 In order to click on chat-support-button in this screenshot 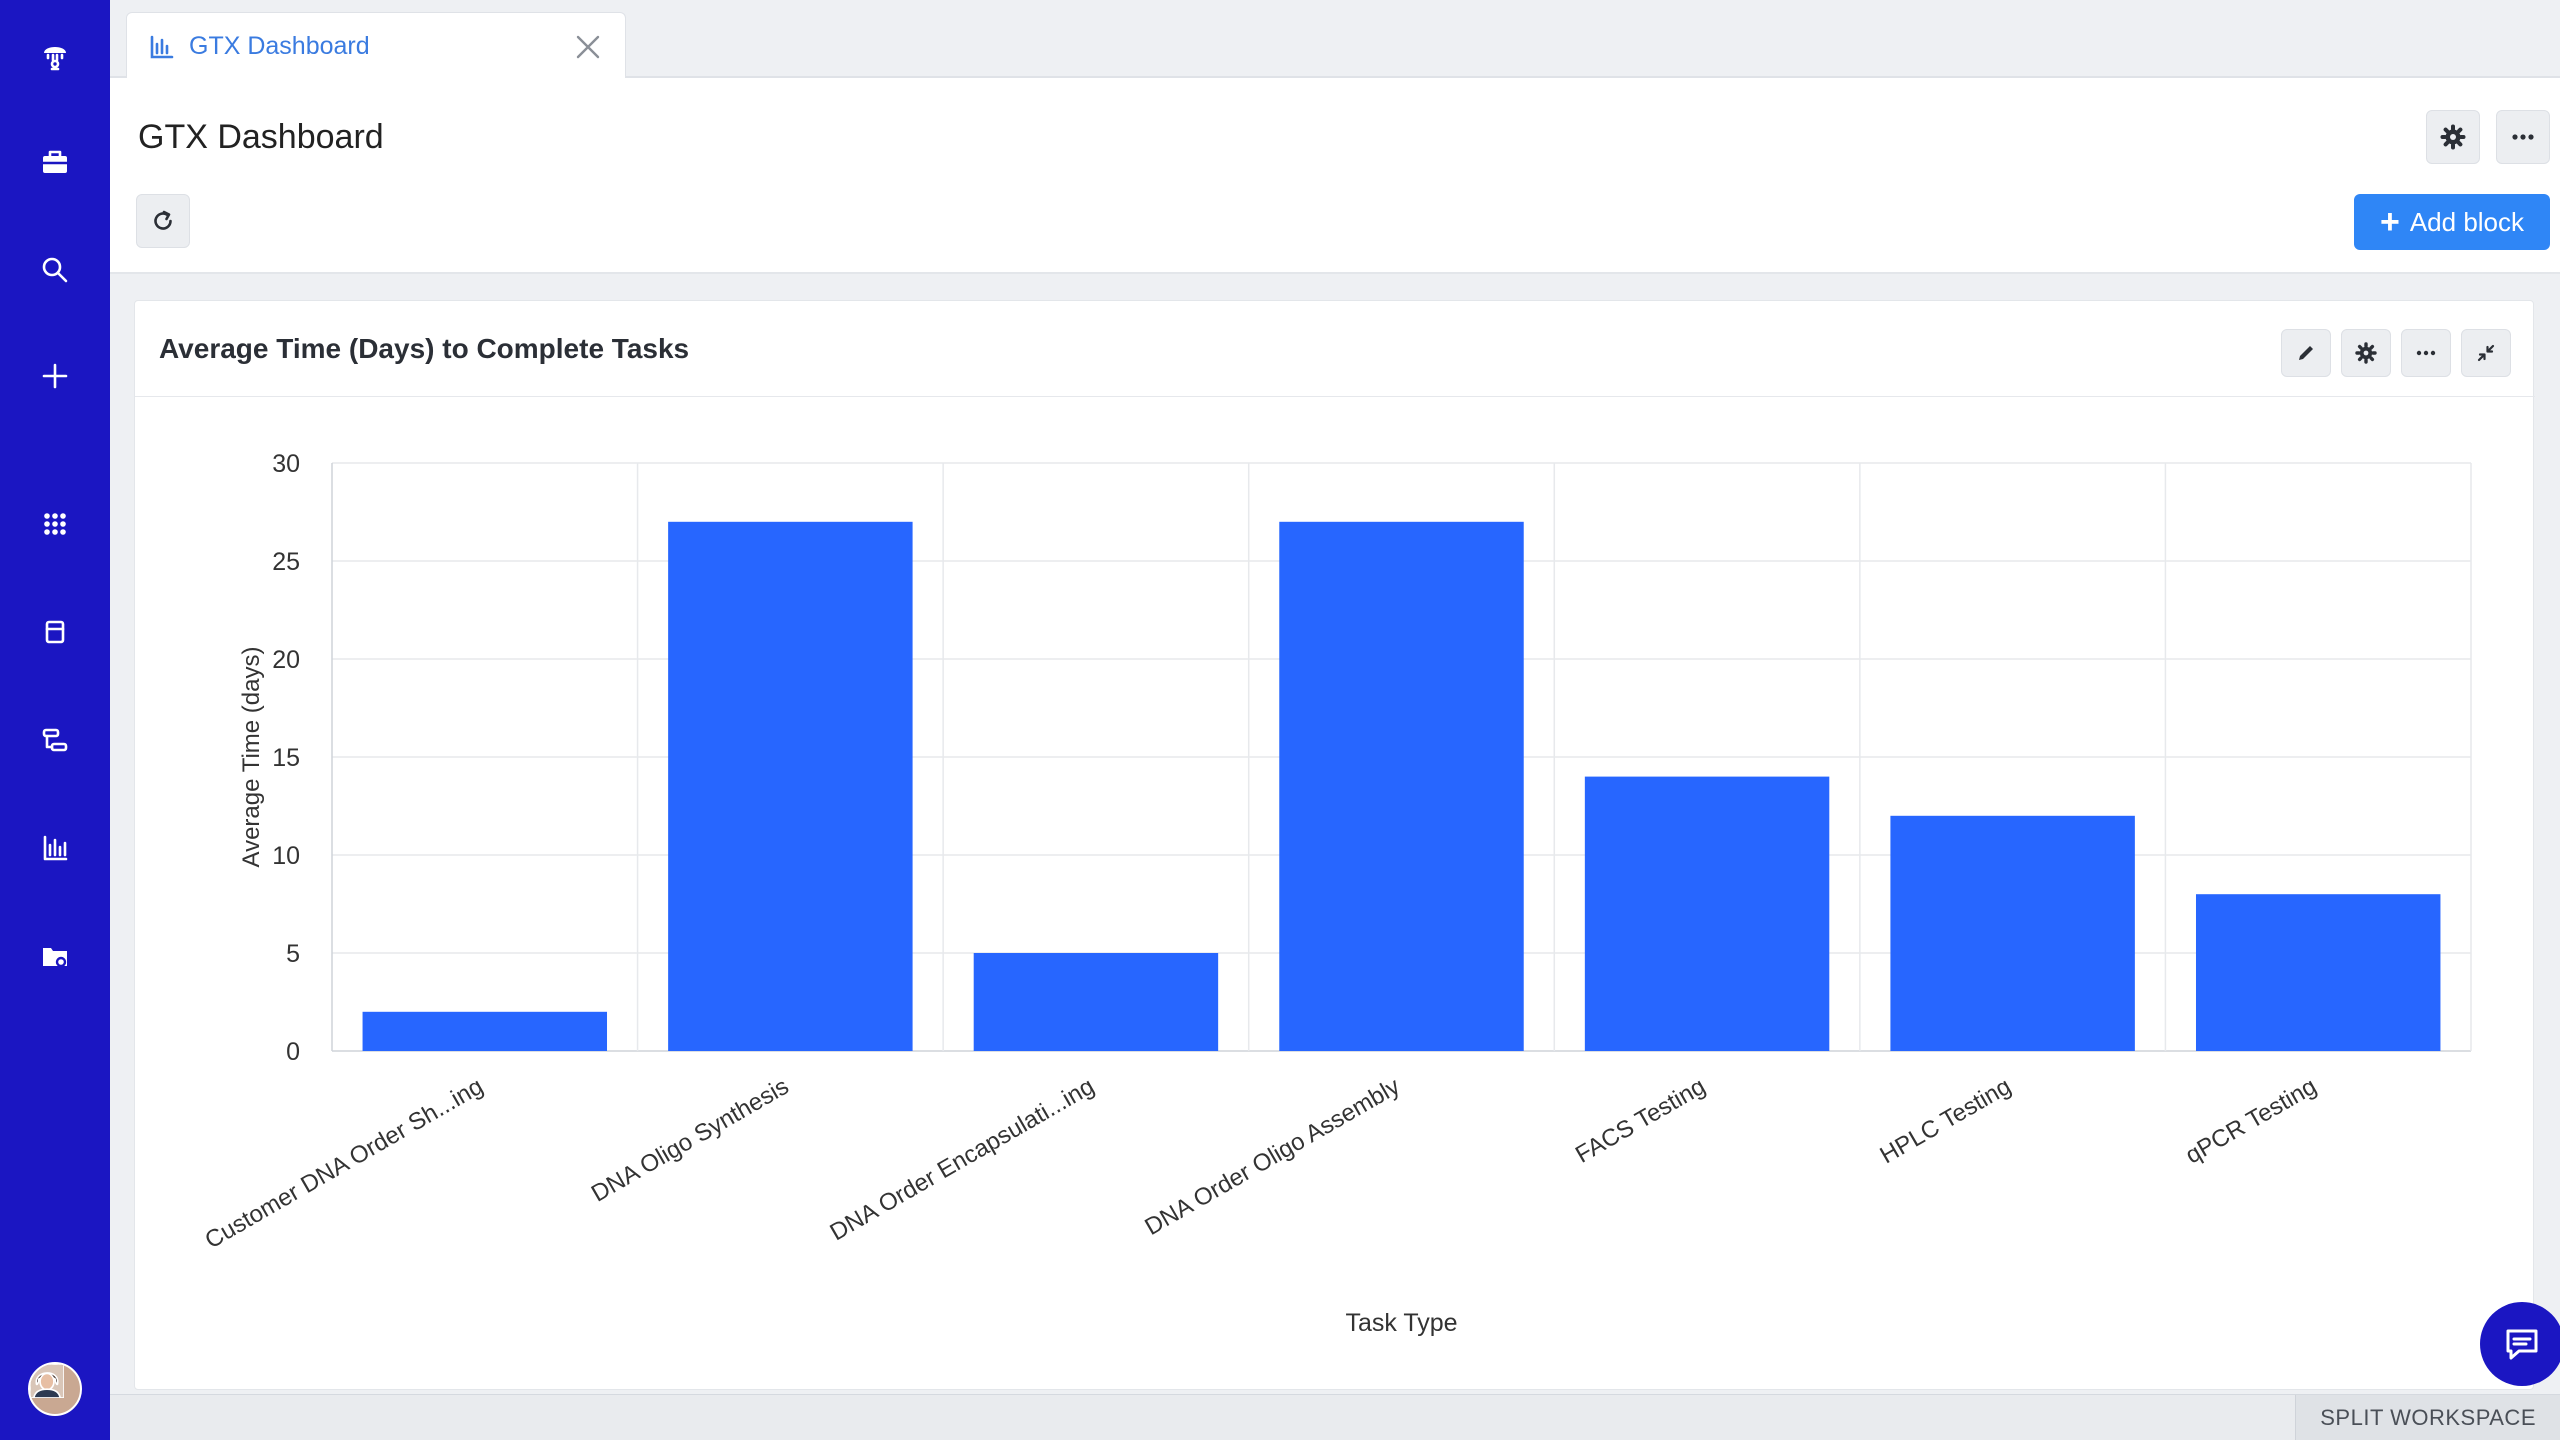, I will do `click(2520, 1344)`.